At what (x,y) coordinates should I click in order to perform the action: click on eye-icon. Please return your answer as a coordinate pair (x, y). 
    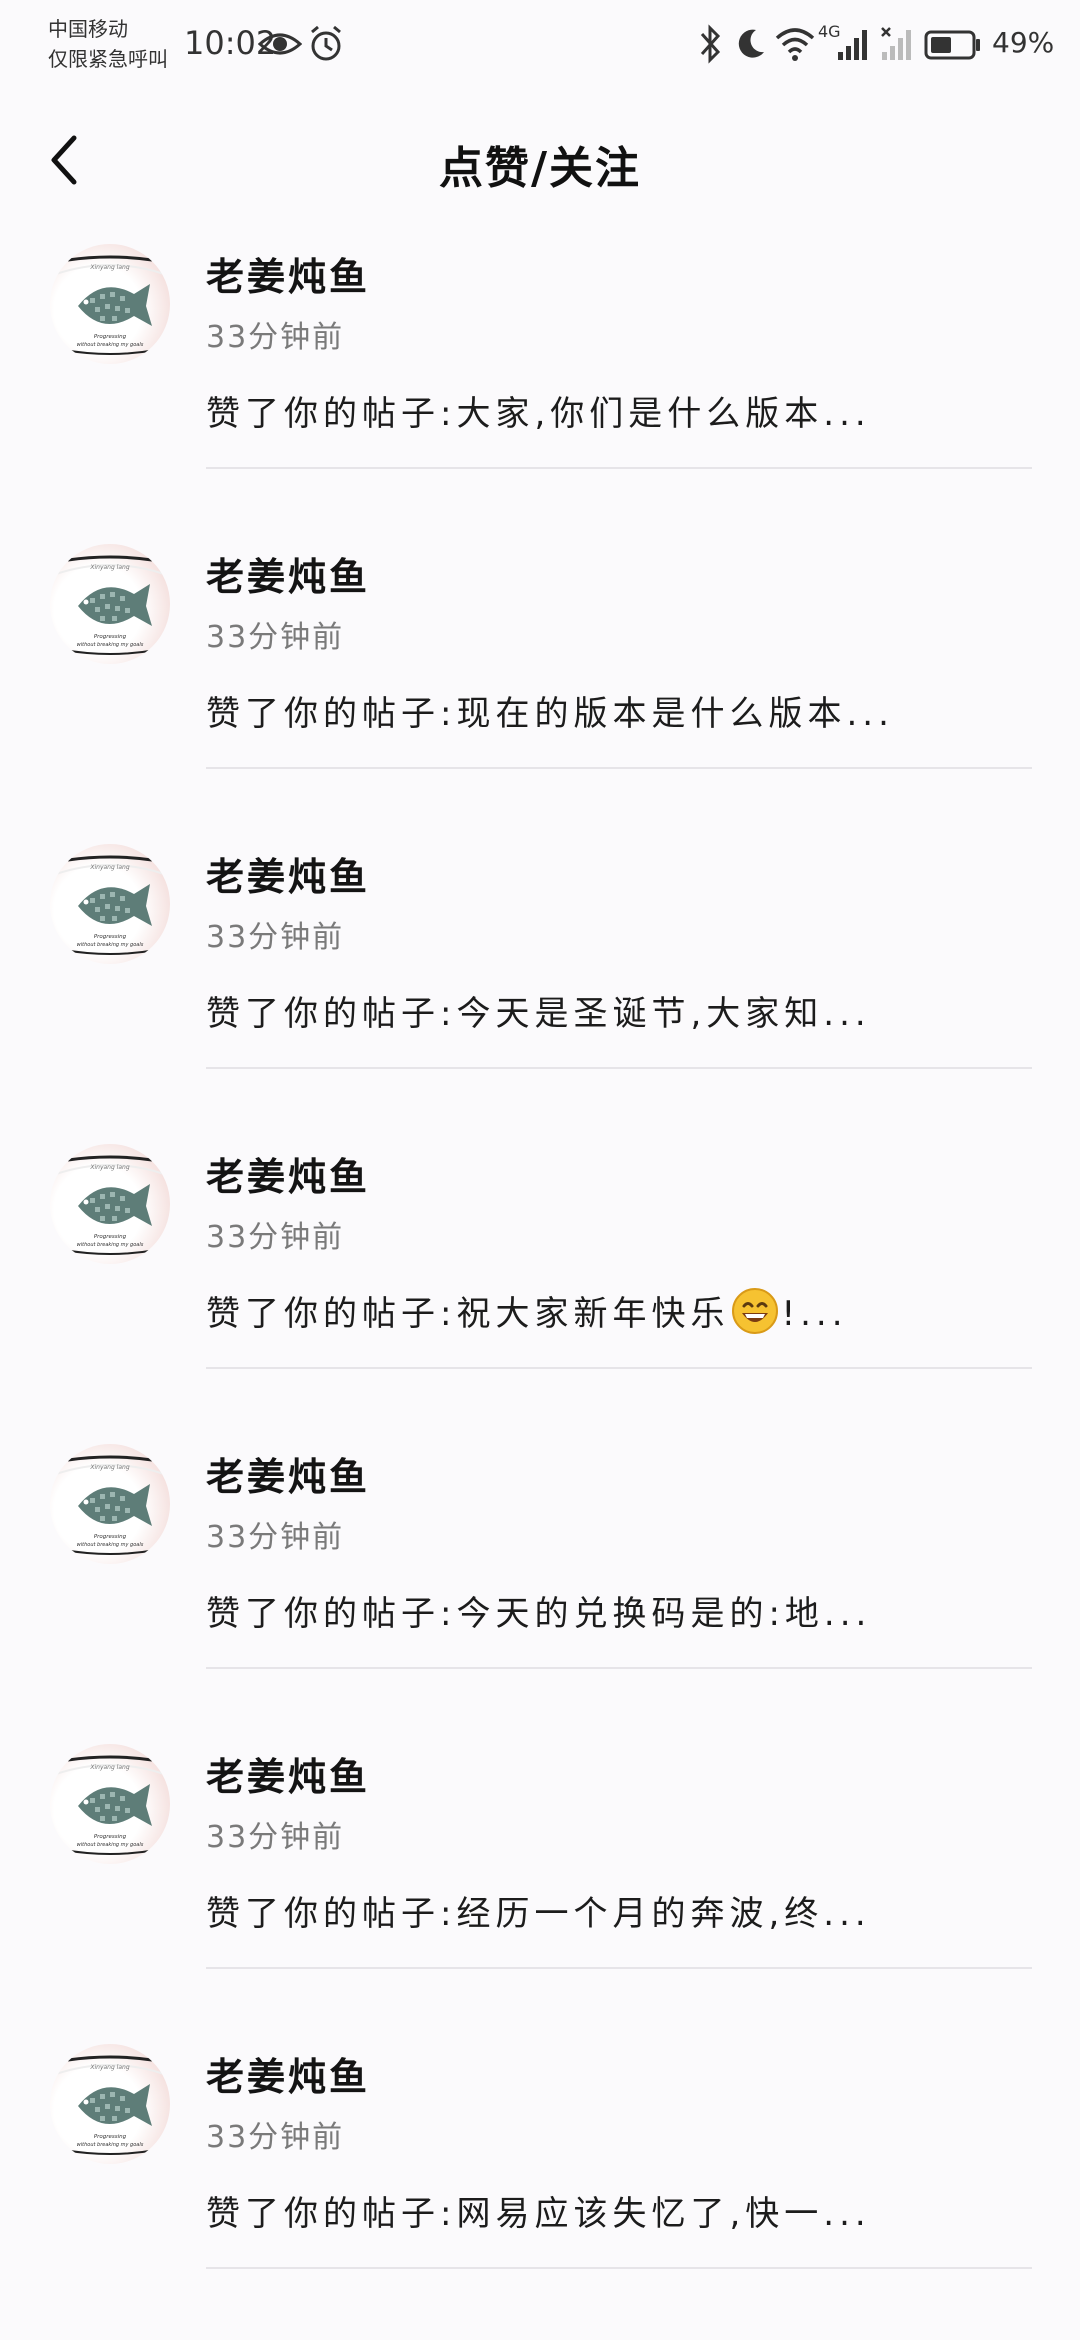
    Looking at the image, I should click on (280, 44).